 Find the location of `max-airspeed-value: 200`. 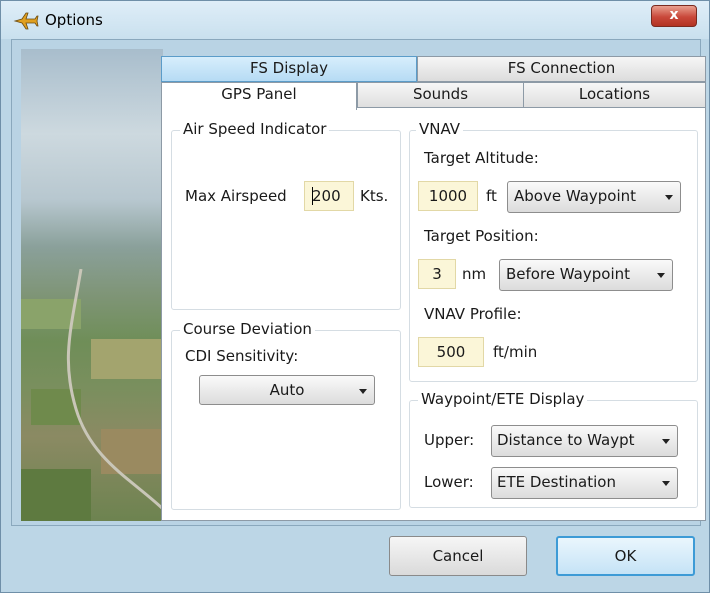

max-airspeed-value: 200 is located at coordinates (326, 196).